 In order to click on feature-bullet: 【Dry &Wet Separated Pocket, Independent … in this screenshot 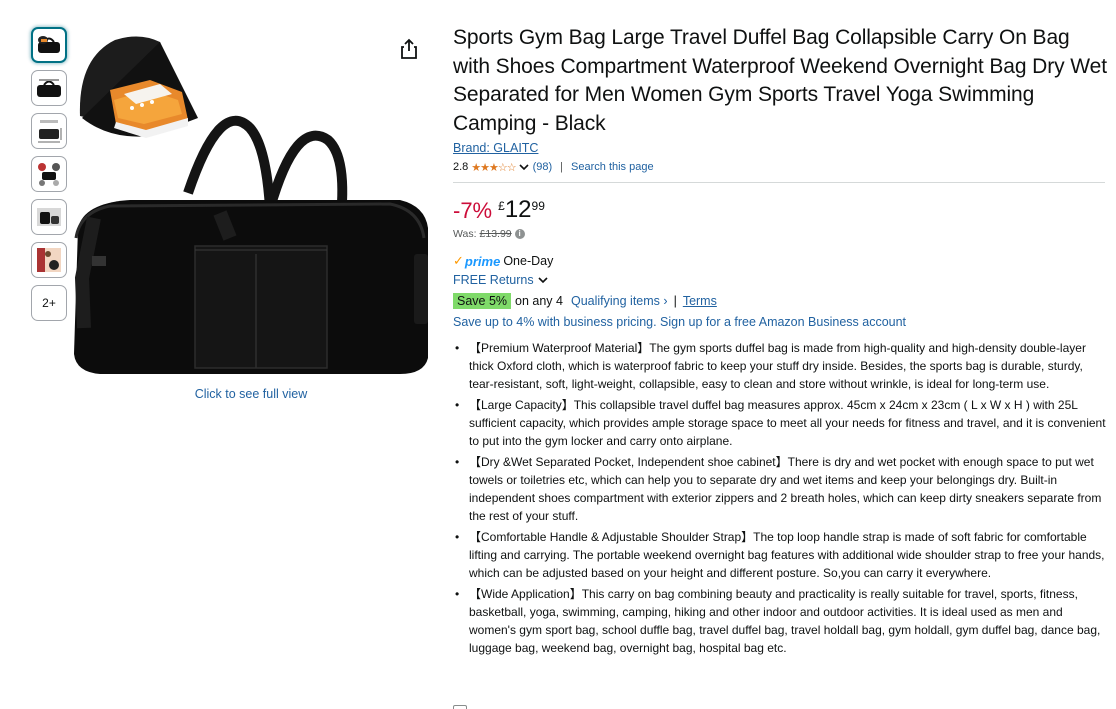, I will do `click(780, 489)`.